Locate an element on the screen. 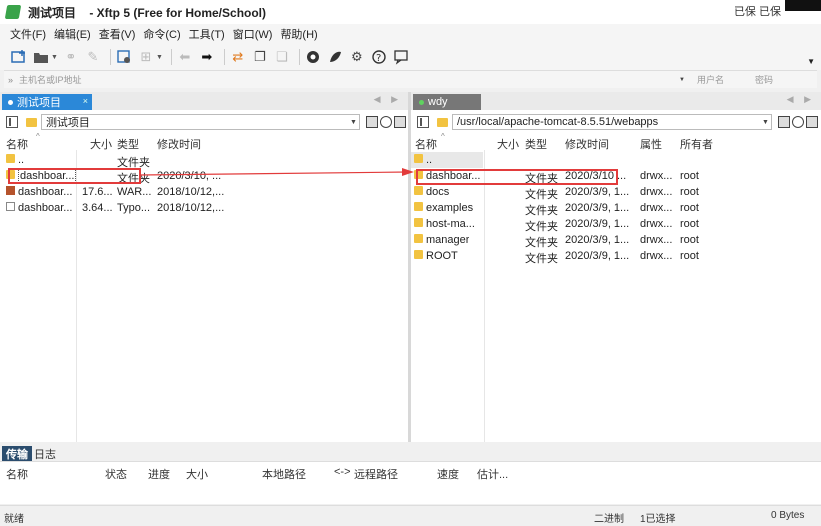  table-row: docs 文件夹 2020/3/9, 1... drwx... root is located at coordinates (616, 192).